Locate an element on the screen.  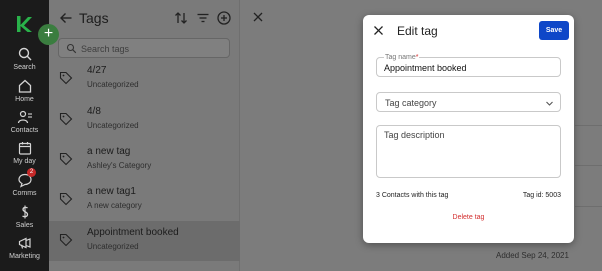
tag-row: 4/8 Uncategorized is located at coordinates (144, 120).